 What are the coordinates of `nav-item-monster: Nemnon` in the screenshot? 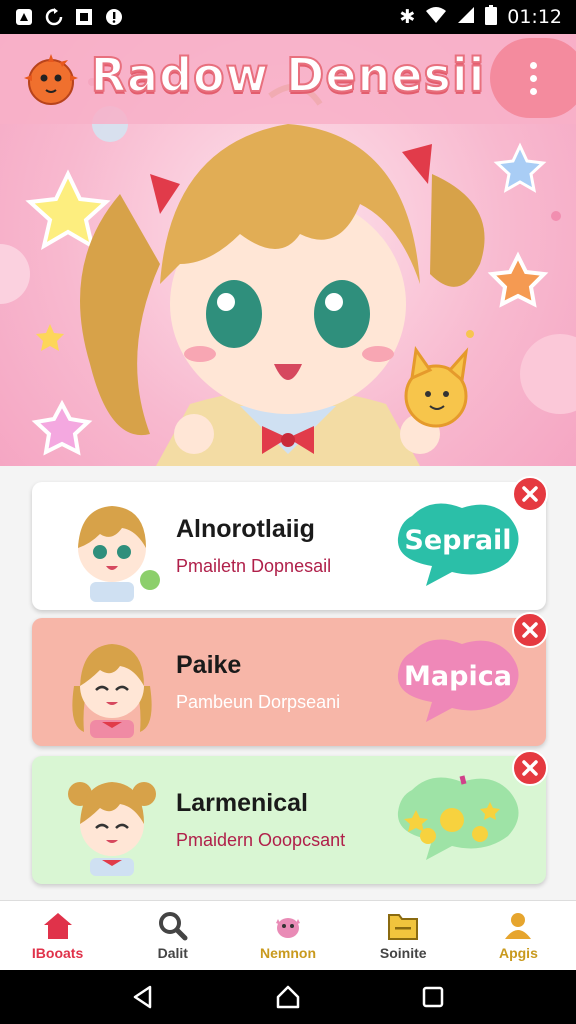 It's located at (287, 935).